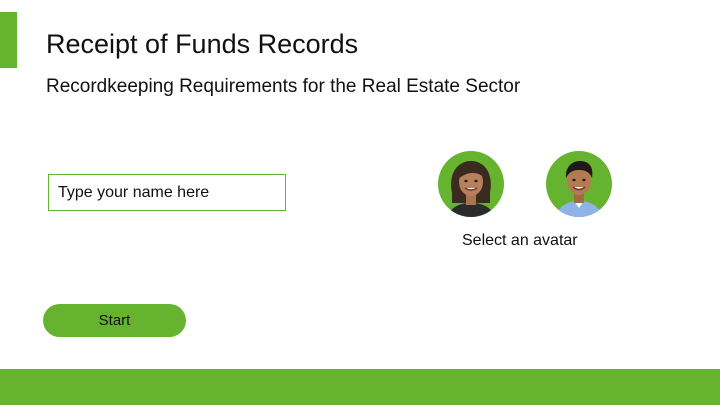 This screenshot has width=720, height=405. Describe the element at coordinates (167, 192) in the screenshot. I see `name-input` at that location.